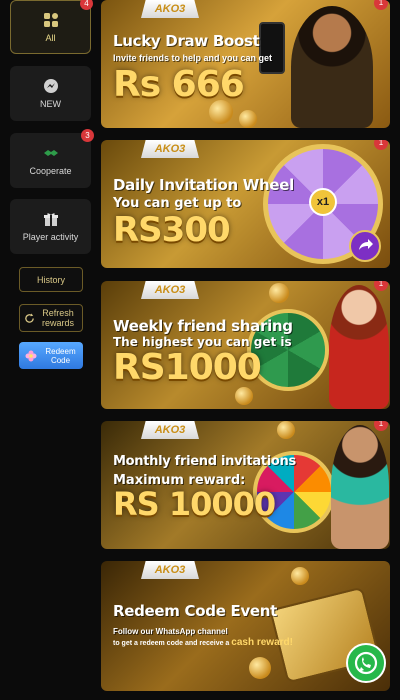 The width and height of the screenshot is (400, 700). I want to click on wheel-center: x1, so click(323, 202).